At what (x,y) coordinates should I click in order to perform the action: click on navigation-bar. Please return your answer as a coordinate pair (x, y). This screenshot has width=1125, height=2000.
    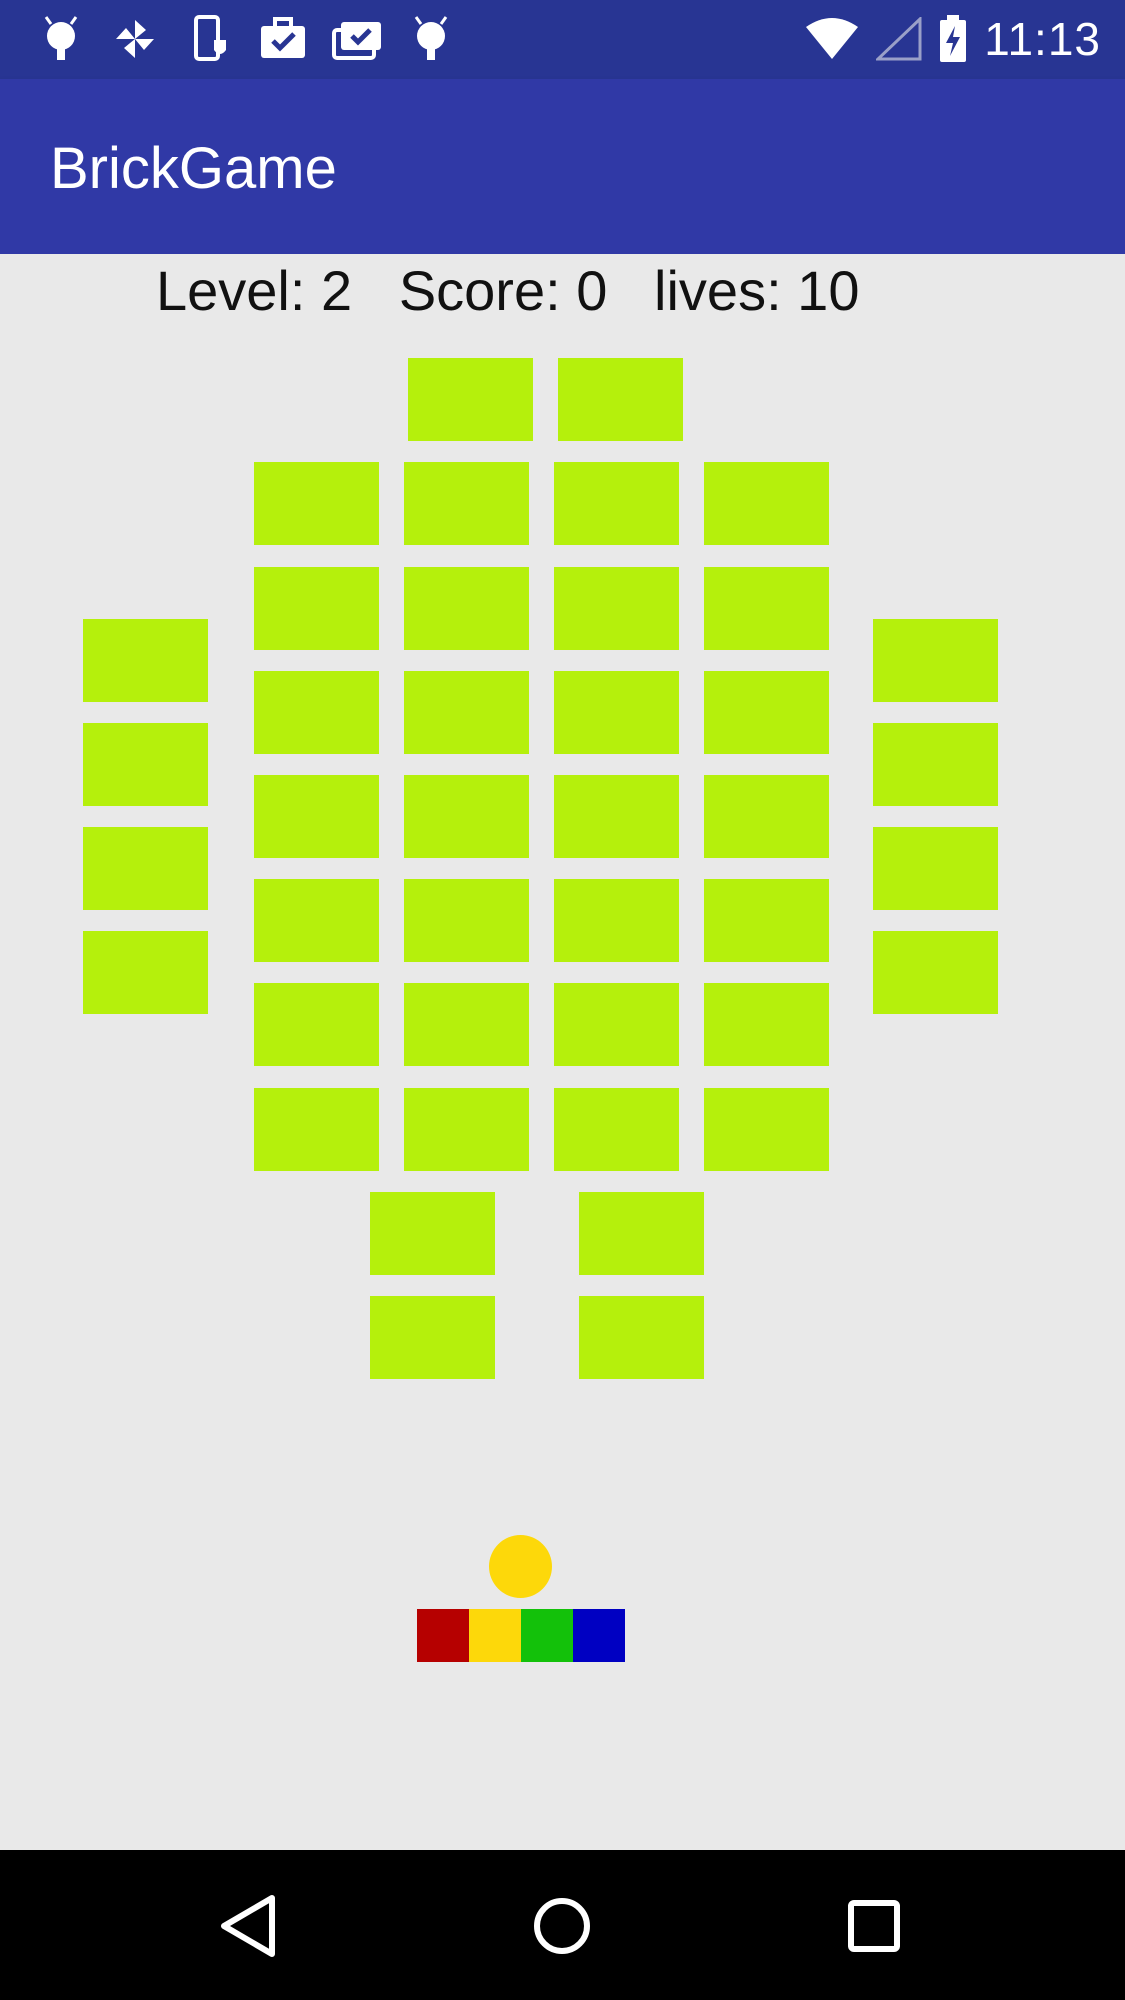
    Looking at the image, I should click on (562, 1925).